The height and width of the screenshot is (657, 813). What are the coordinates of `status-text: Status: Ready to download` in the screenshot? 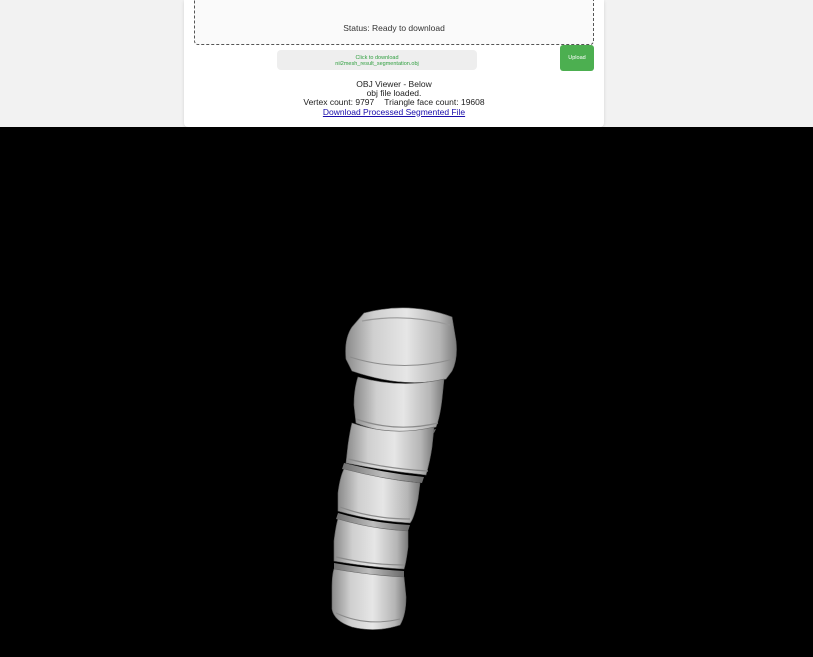 It's located at (394, 28).